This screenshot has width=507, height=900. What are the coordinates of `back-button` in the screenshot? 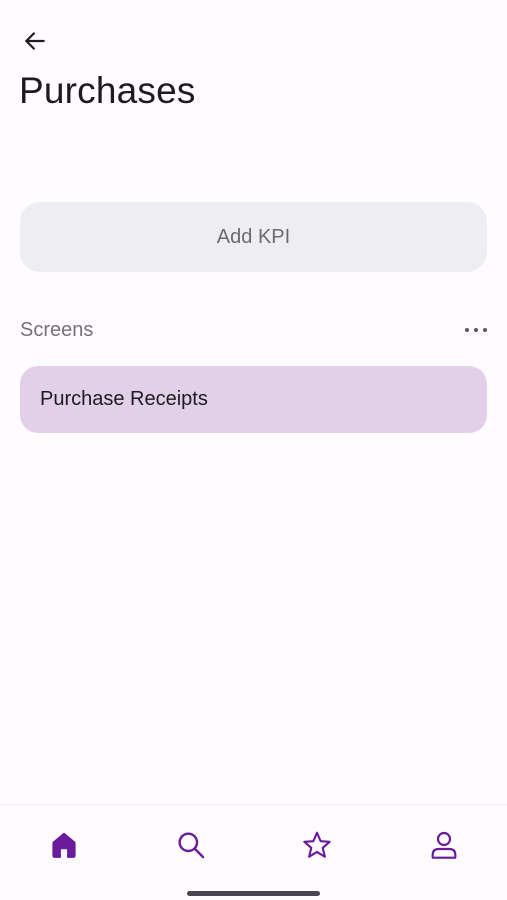 It's located at (35, 41).